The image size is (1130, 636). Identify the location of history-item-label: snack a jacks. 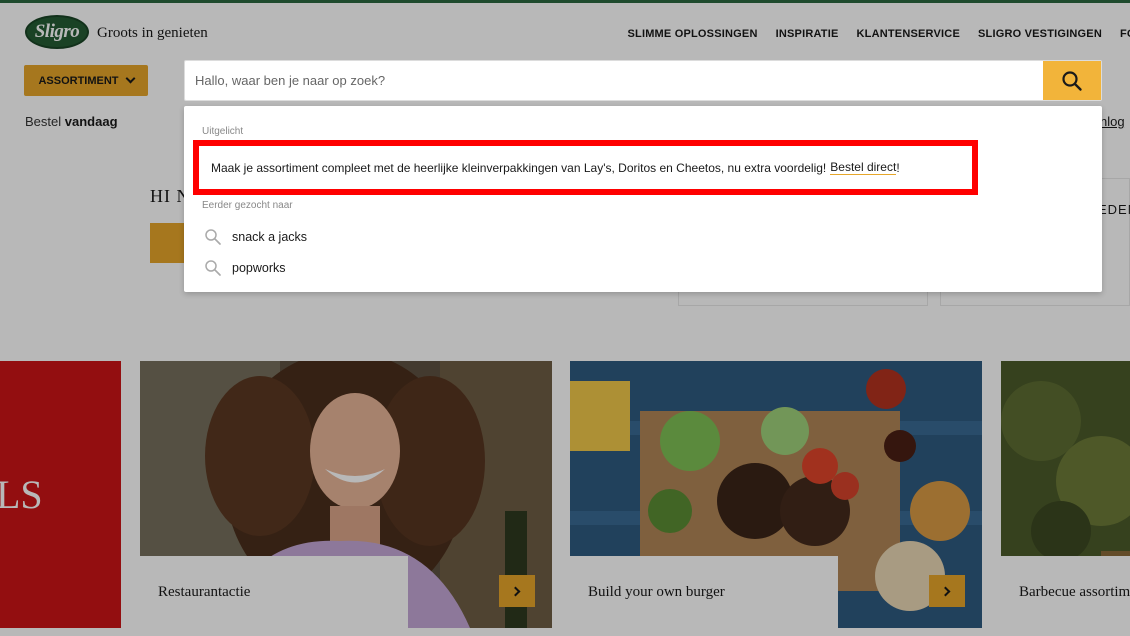
(270, 237).